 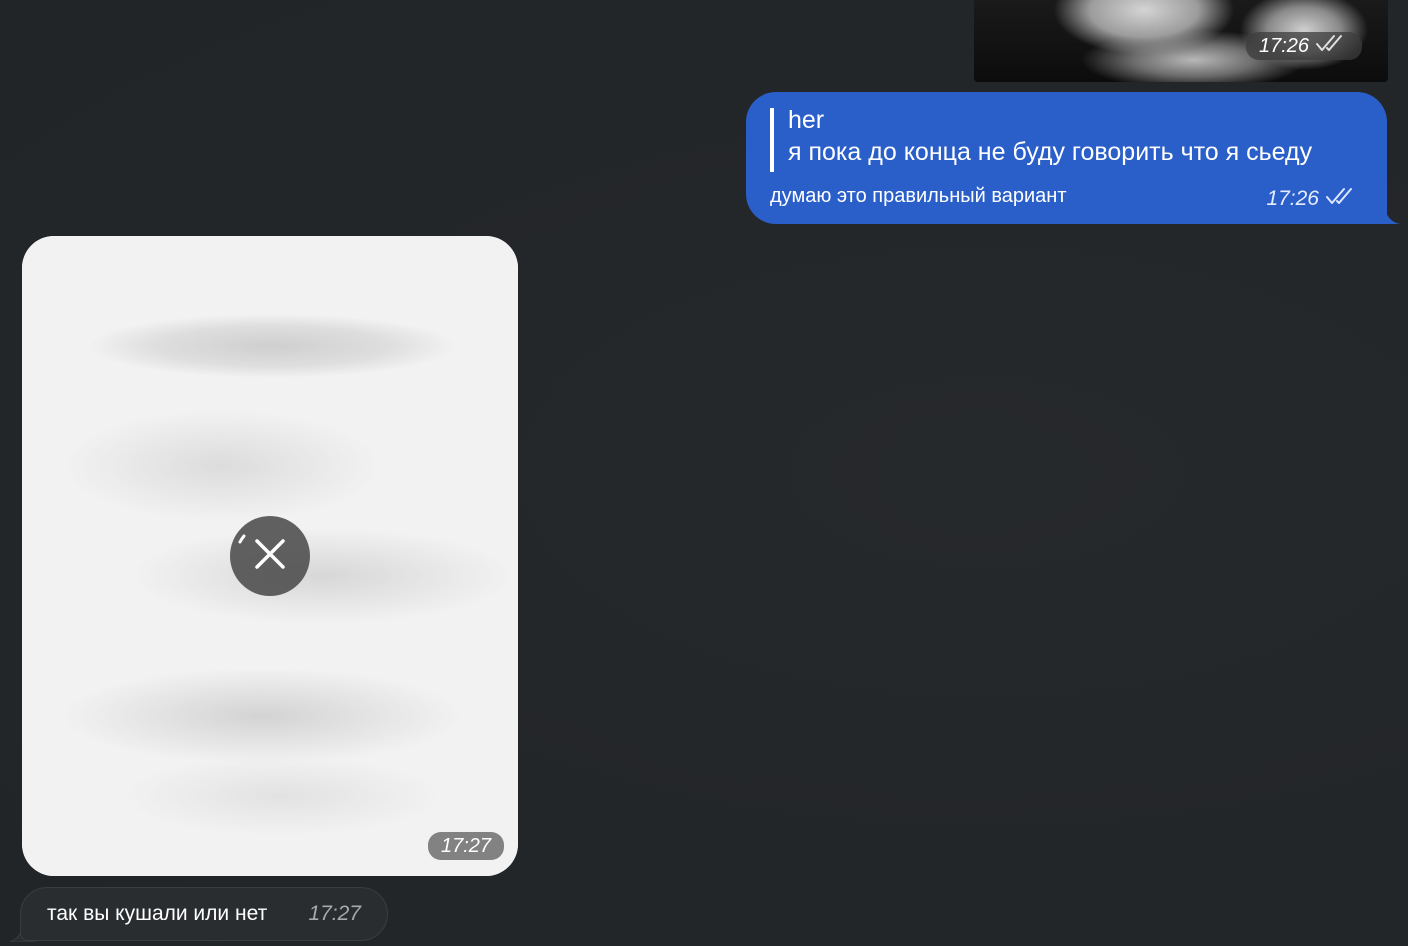 I want to click on message-meta: 17:26, so click(x=1312, y=199).